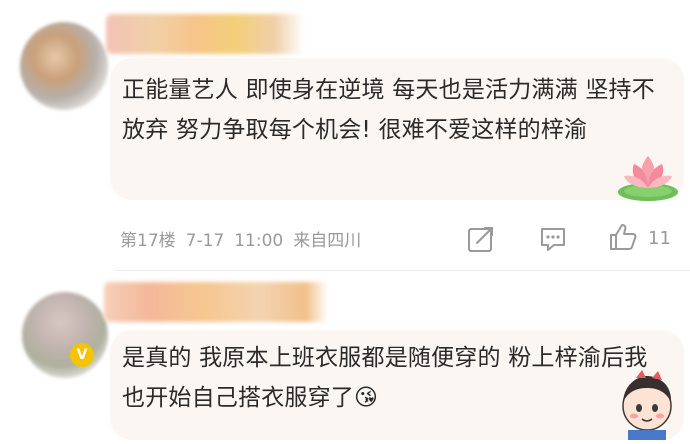 This screenshot has width=690, height=444. I want to click on comment-body: 是真的 我原本上班衣服都是随便穿的 粉上梓渝后我也开始自己搭衣服穿了, so click(385, 378).